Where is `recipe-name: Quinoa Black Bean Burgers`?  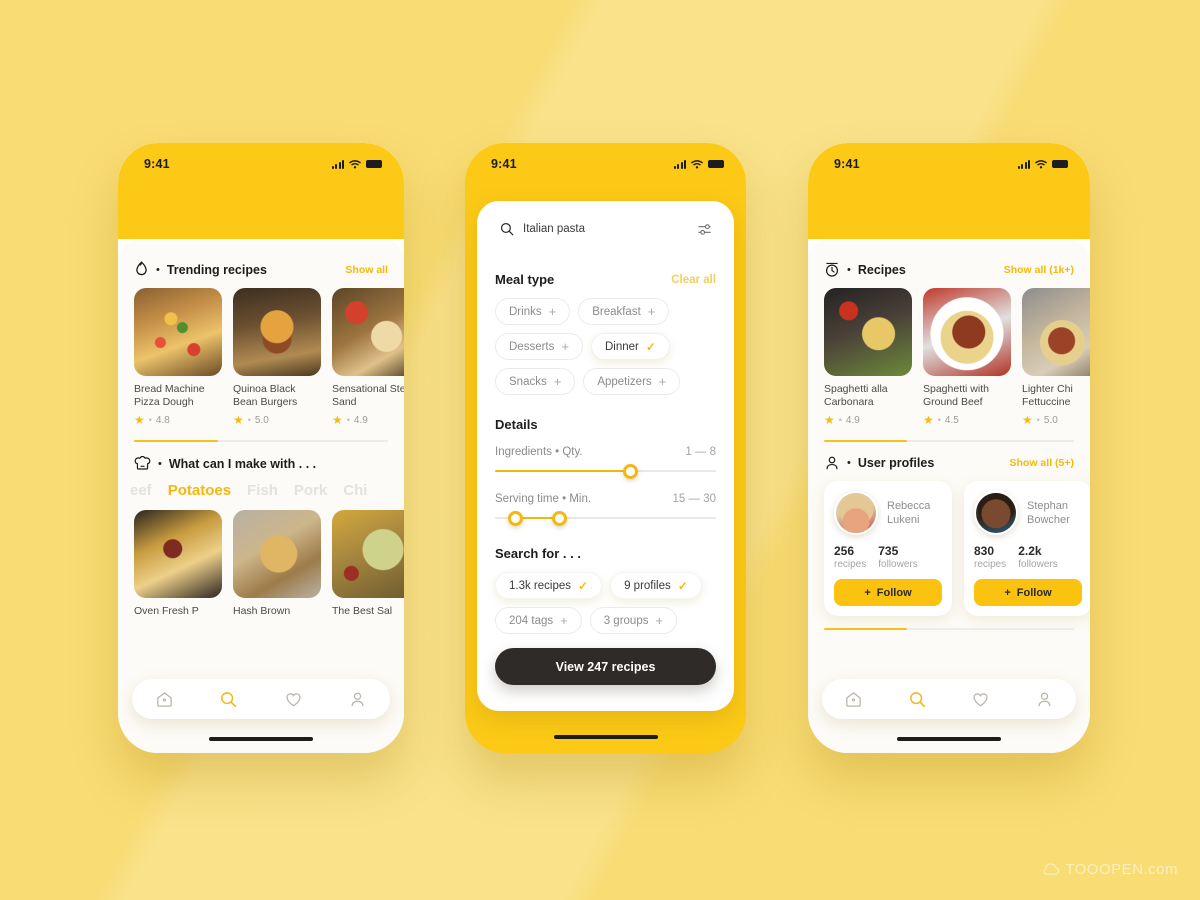 recipe-name: Quinoa Black Bean Burgers is located at coordinates (265, 395).